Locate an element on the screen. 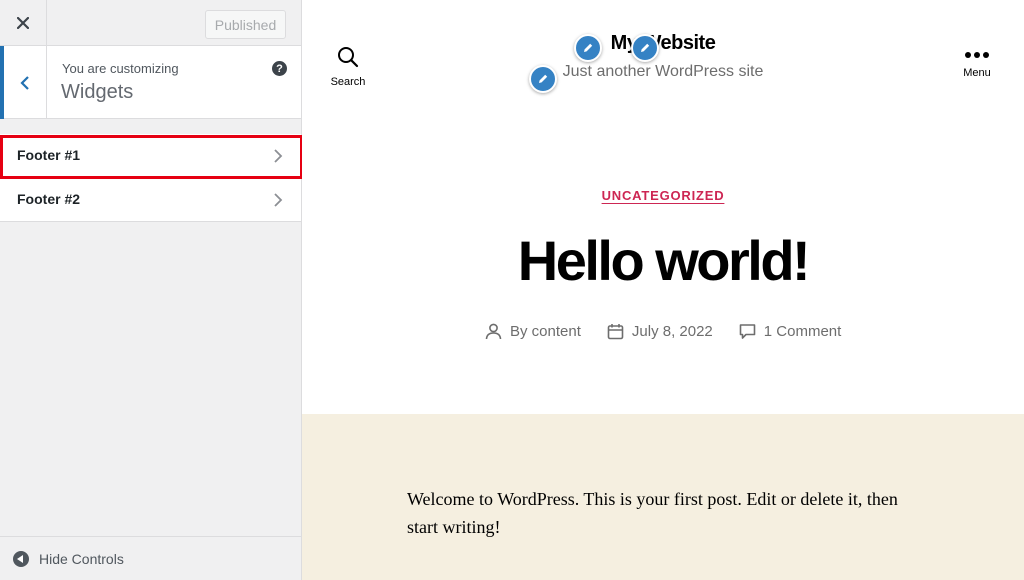 The width and height of the screenshot is (1024, 580). chevron-left-icon is located at coordinates (24, 82).